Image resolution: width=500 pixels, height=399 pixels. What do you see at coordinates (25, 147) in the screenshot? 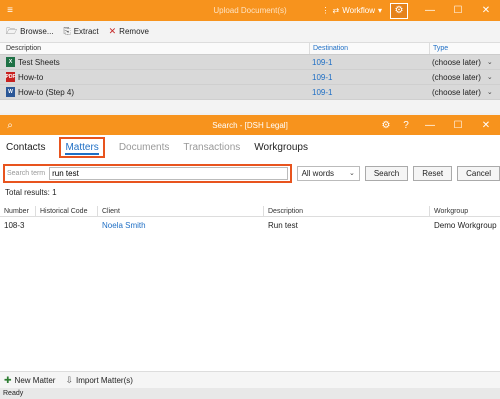
I see `tab-contacts: Contacts` at bounding box center [25, 147].